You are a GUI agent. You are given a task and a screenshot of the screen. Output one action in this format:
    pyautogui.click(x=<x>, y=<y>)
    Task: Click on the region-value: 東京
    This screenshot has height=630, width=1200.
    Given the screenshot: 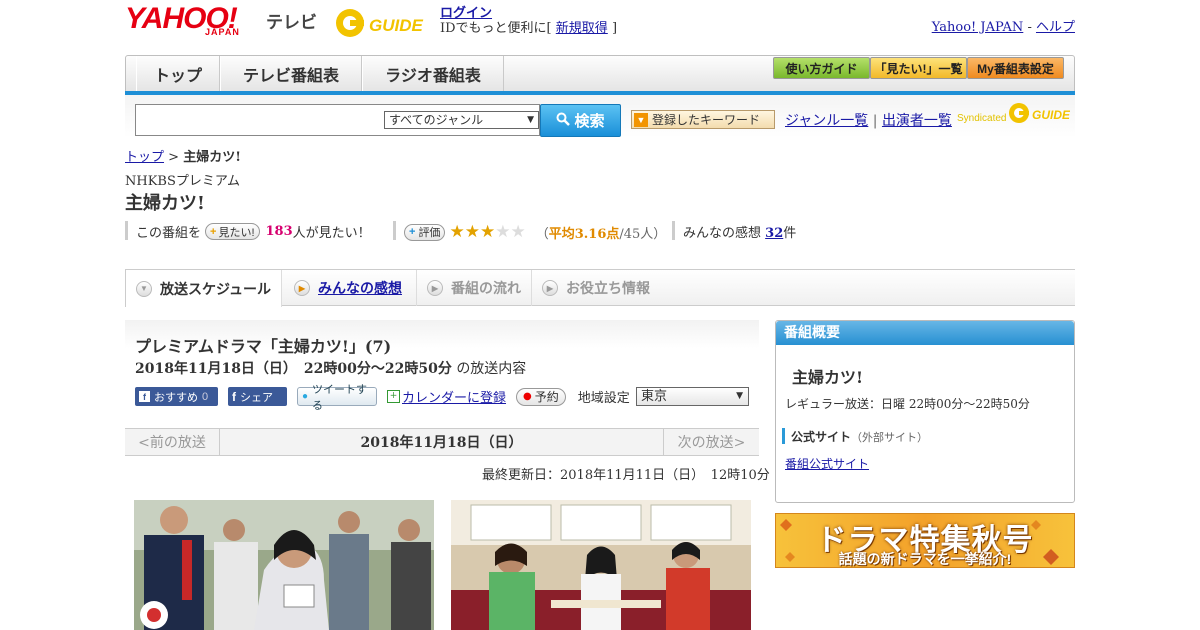 What is the action you would take?
    pyautogui.click(x=654, y=396)
    